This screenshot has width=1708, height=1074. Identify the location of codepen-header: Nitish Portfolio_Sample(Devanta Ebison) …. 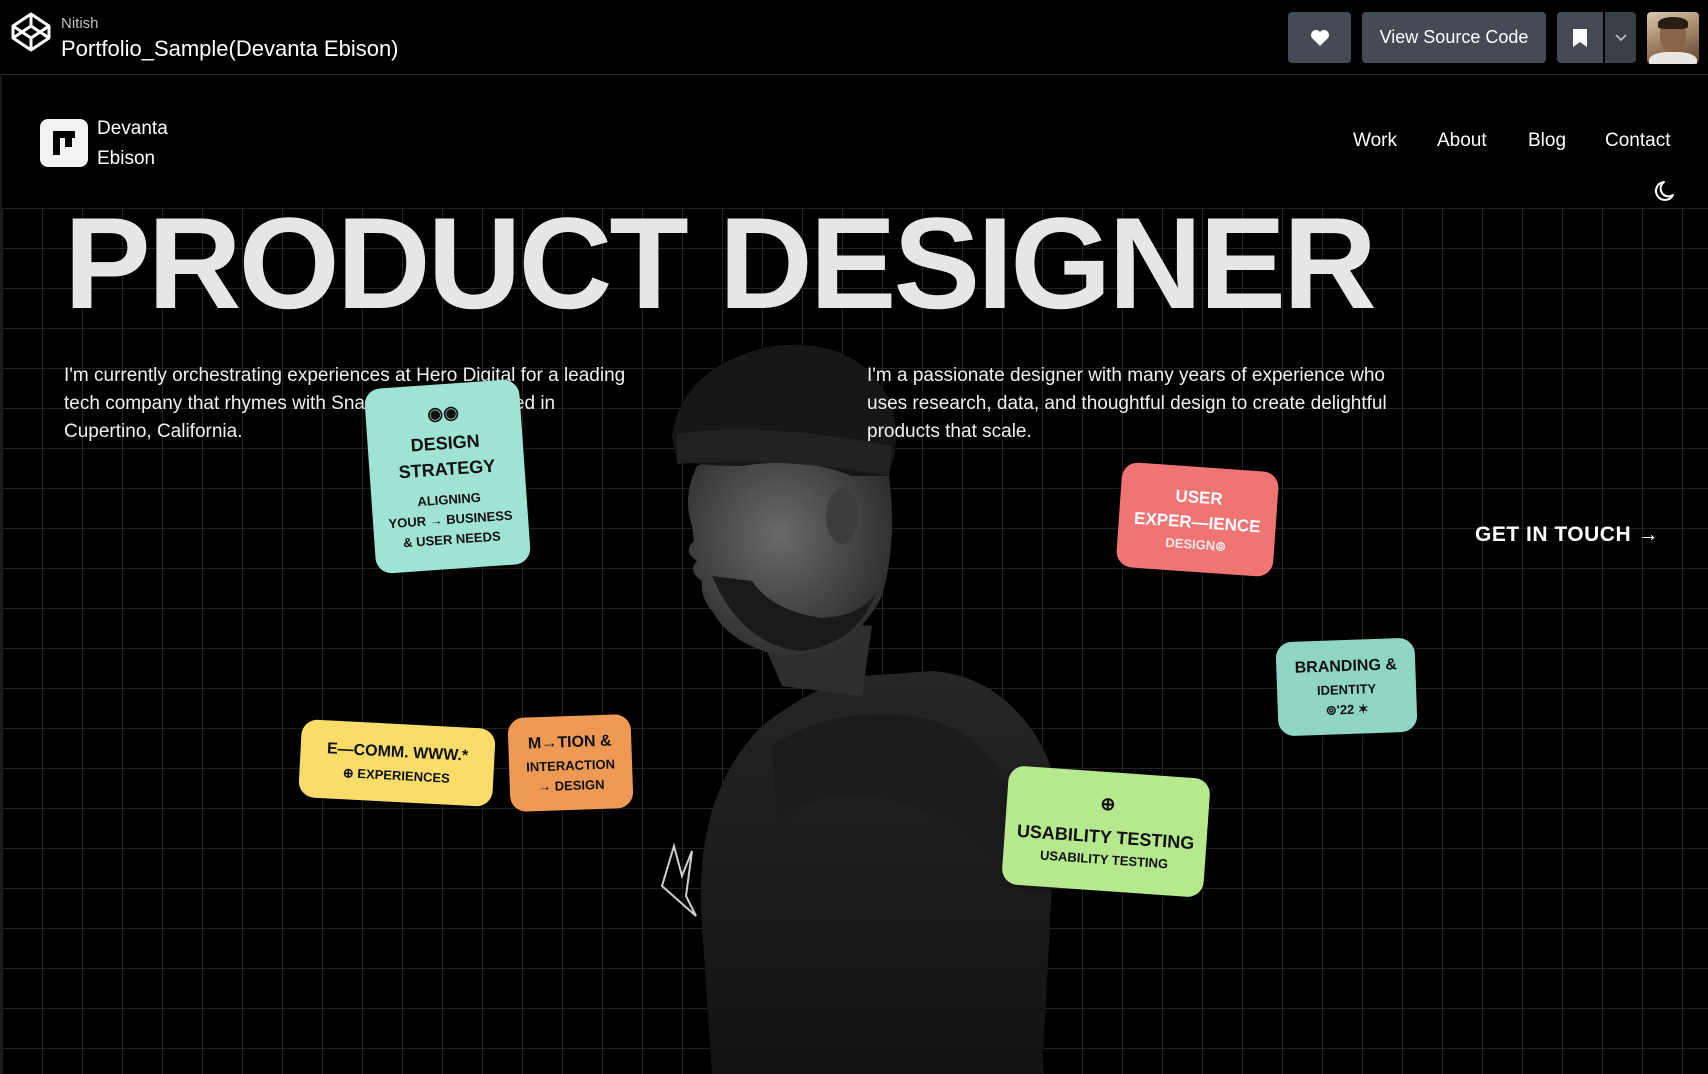
(854, 37).